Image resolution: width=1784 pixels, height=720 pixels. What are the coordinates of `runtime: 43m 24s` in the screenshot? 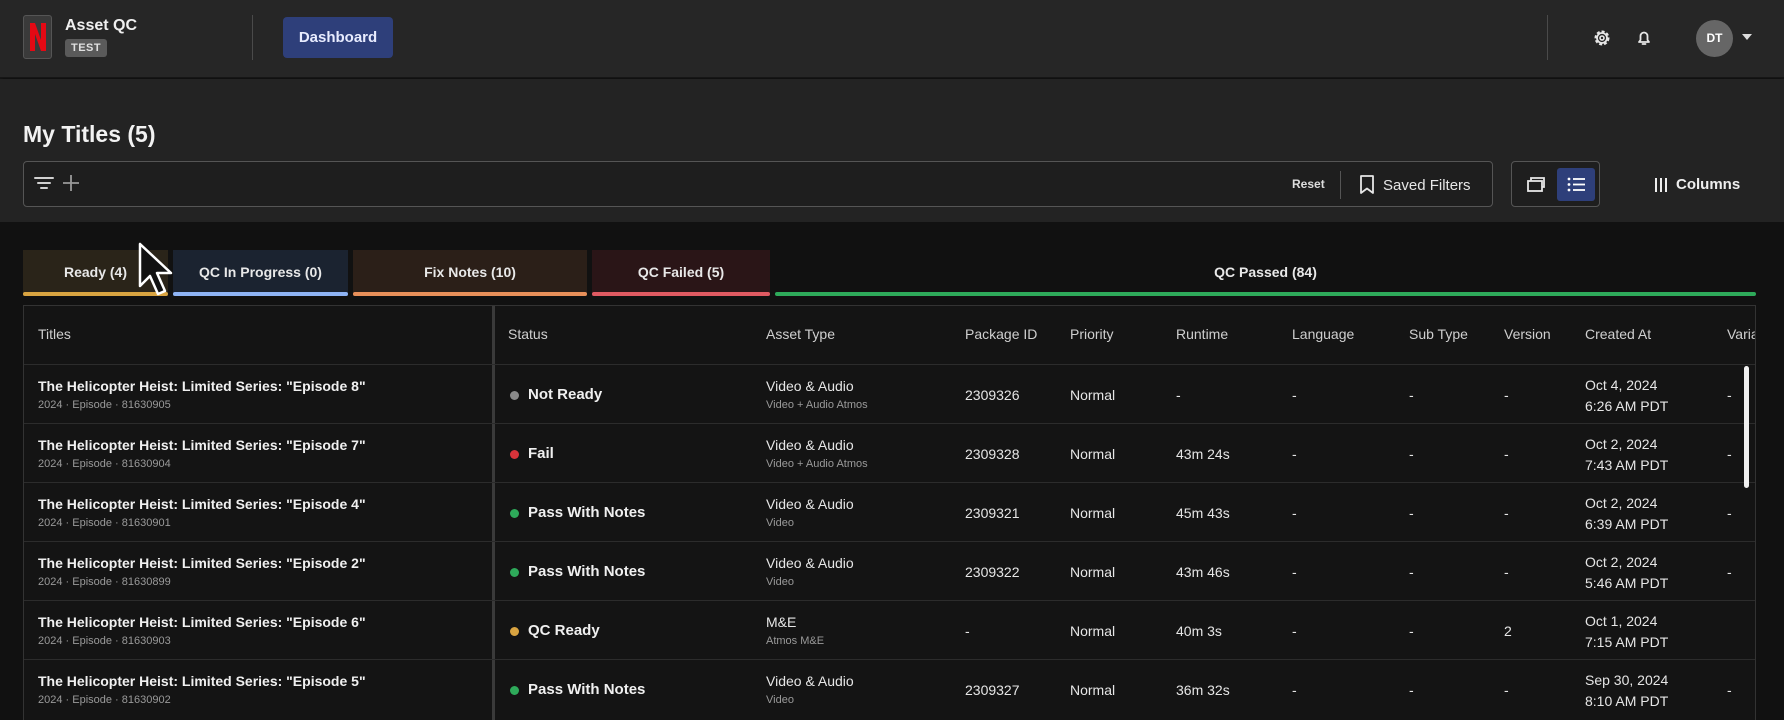 It's located at (1203, 454).